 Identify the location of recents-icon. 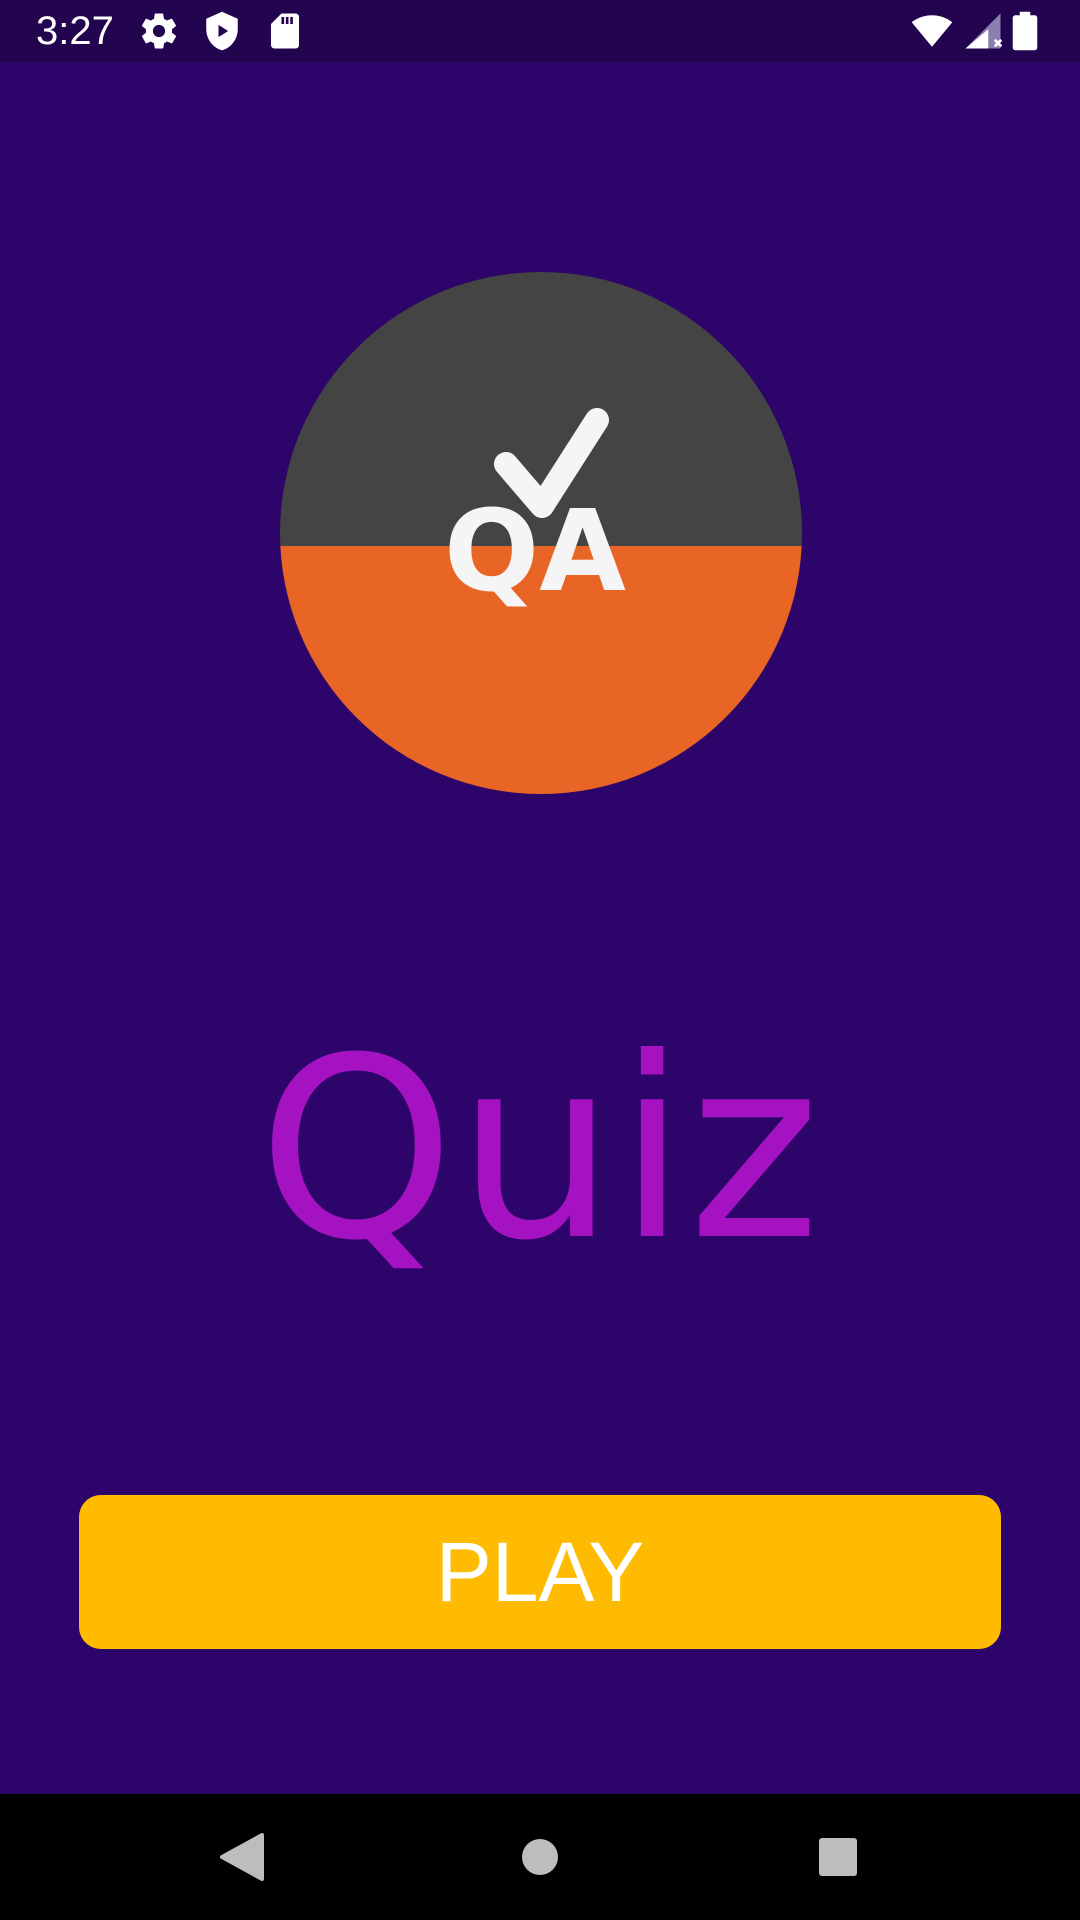
(838, 1857).